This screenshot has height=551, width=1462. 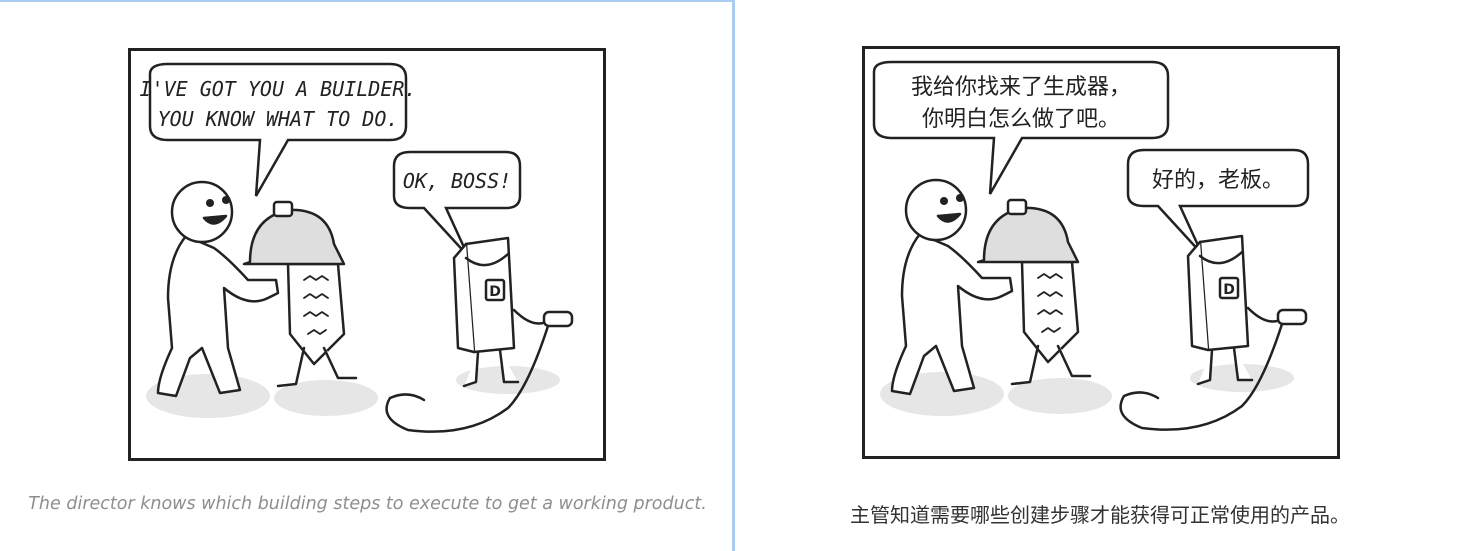 I want to click on figure-caption: 主管知道需要哪些创建步骤才能获得可正常使用的产品。, so click(x=1100, y=515).